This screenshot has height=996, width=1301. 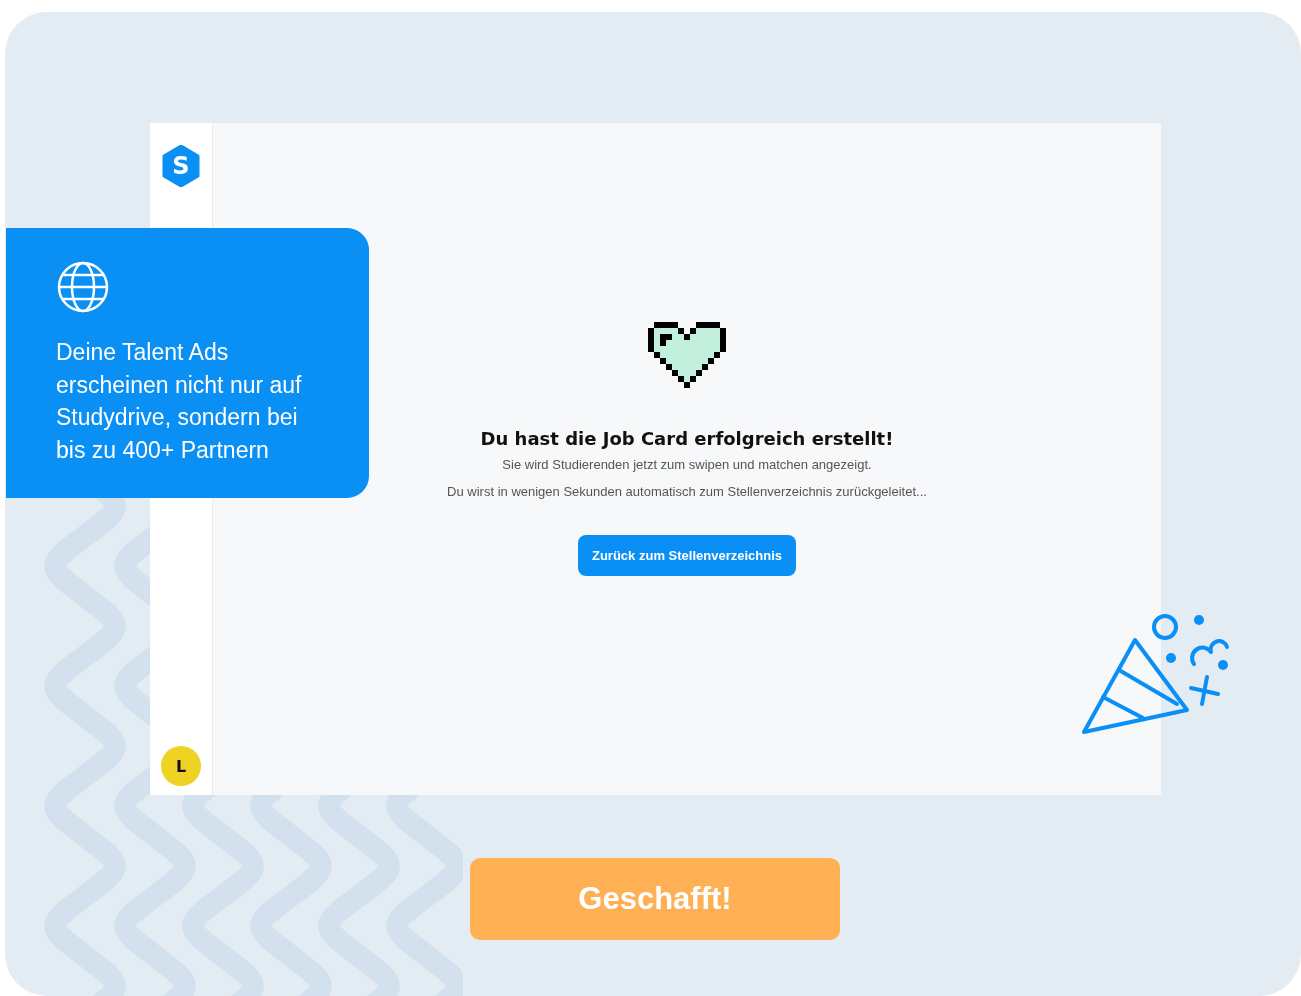 What do you see at coordinates (83, 287) in the screenshot?
I see `globe-icon` at bounding box center [83, 287].